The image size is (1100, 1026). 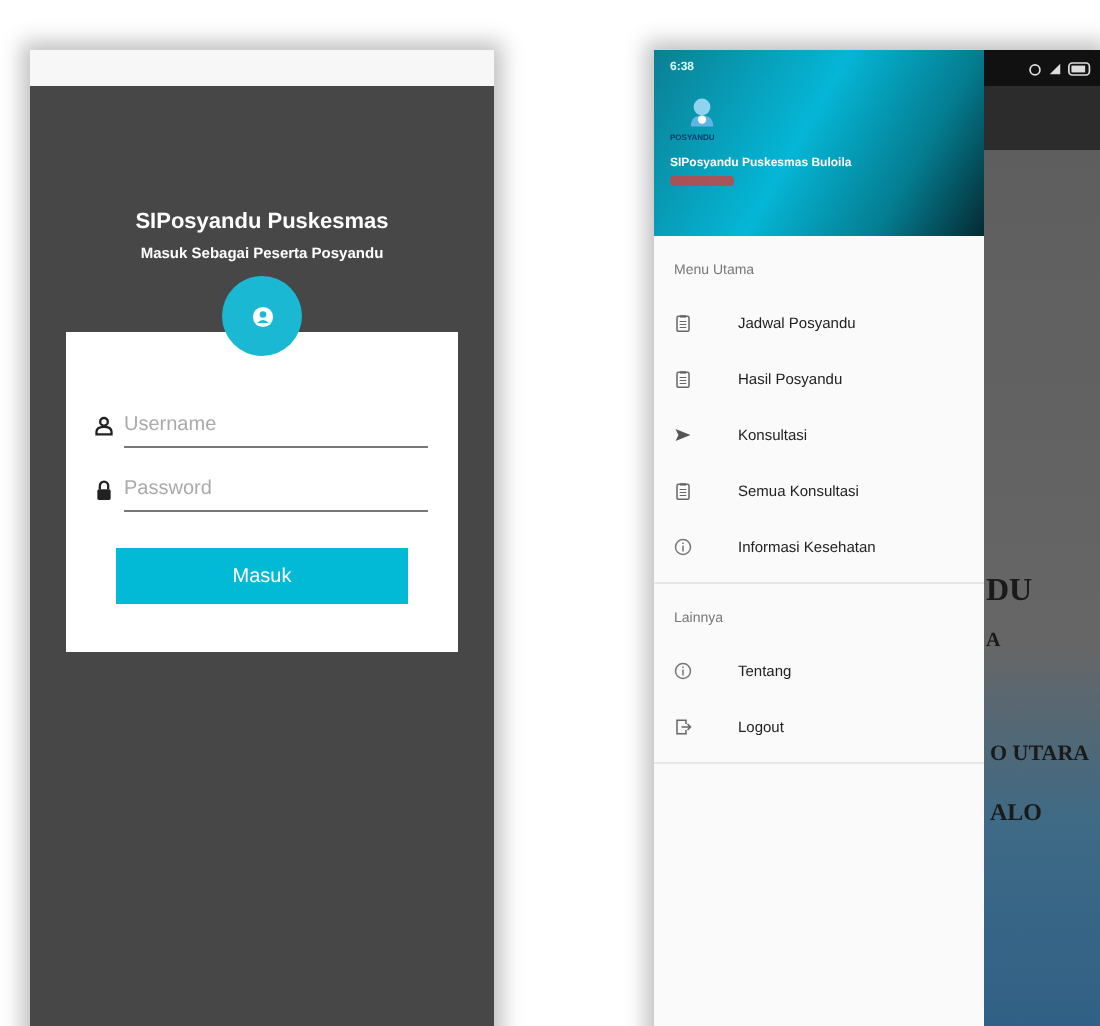 What do you see at coordinates (262, 222) in the screenshot?
I see `app-title: SIPosyandu Puskesmas` at bounding box center [262, 222].